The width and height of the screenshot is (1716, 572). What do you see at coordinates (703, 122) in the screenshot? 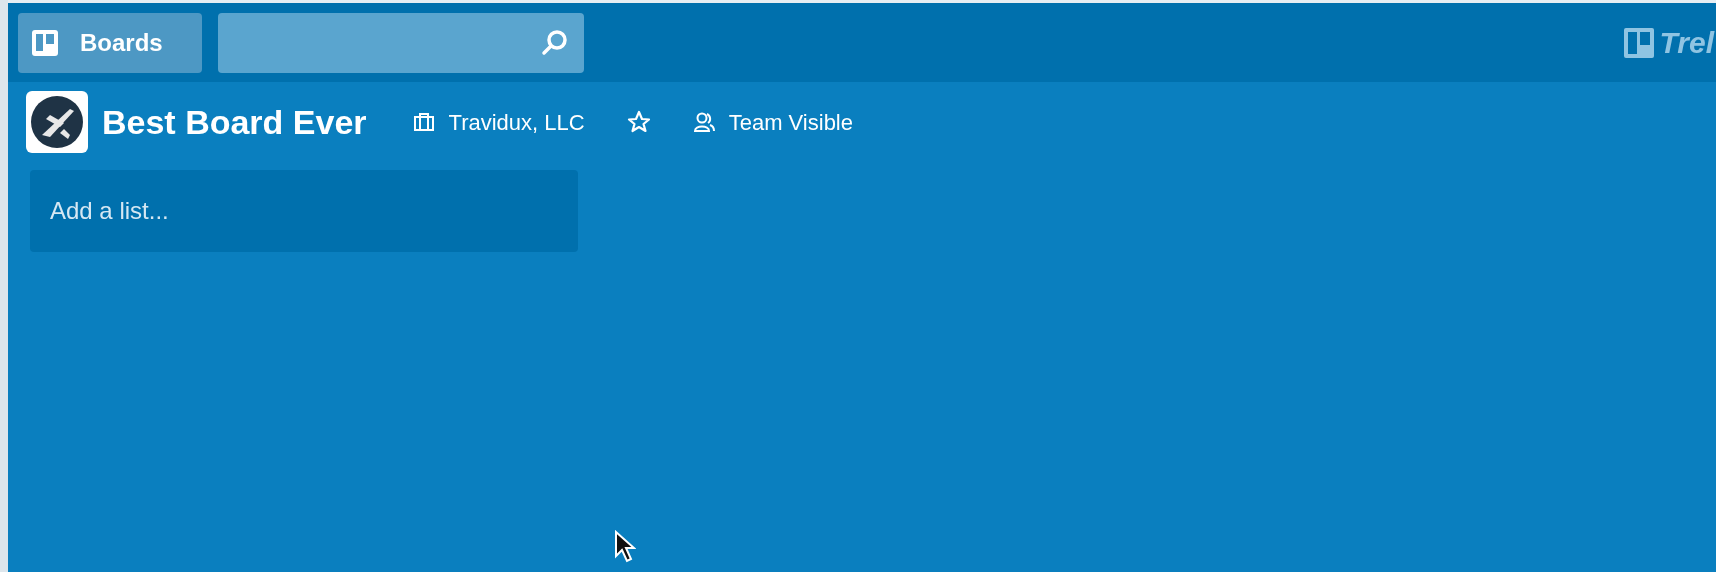
I see `person-icon` at bounding box center [703, 122].